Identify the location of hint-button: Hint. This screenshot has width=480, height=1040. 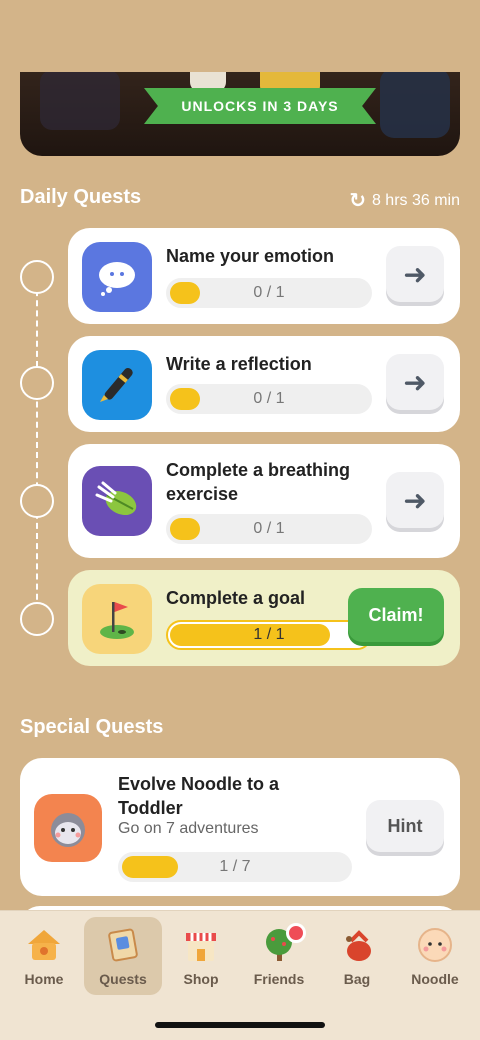
(405, 826).